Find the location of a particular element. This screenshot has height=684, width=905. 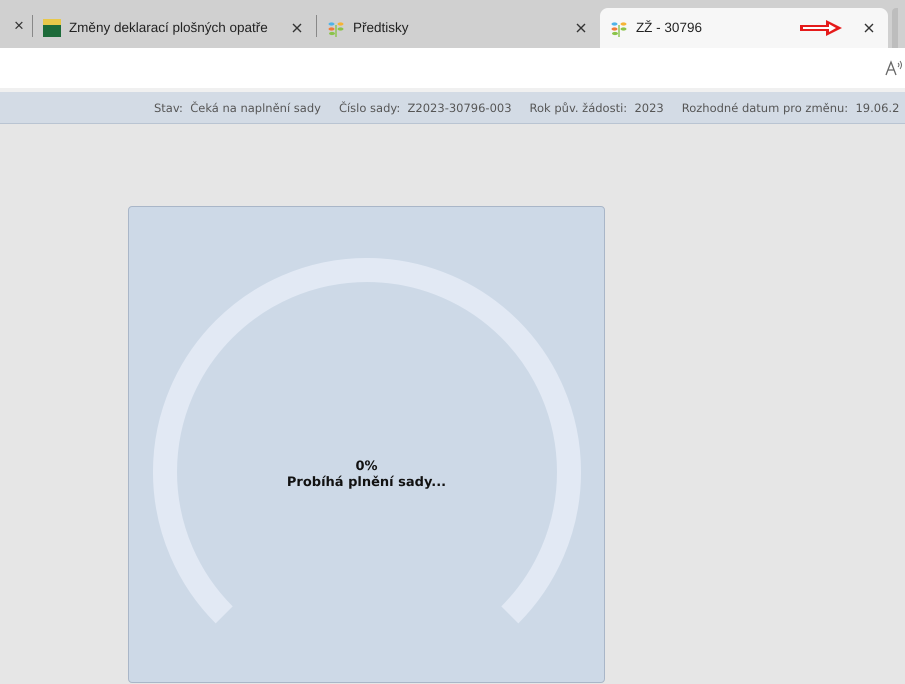

logo-icon is located at coordinates (51, 28).